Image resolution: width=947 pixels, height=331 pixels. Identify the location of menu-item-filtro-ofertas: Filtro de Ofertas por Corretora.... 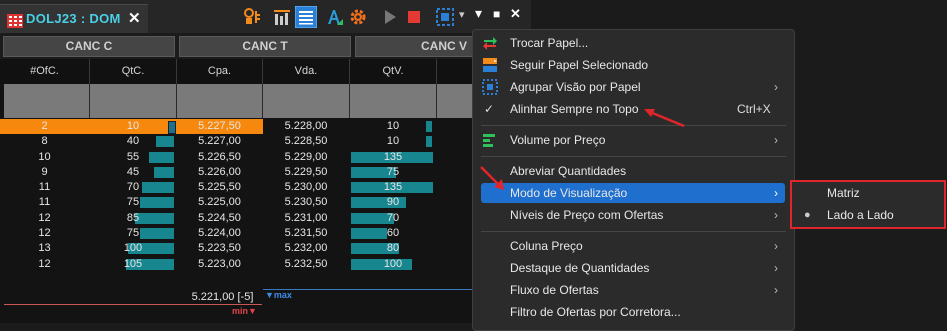
(633, 312).